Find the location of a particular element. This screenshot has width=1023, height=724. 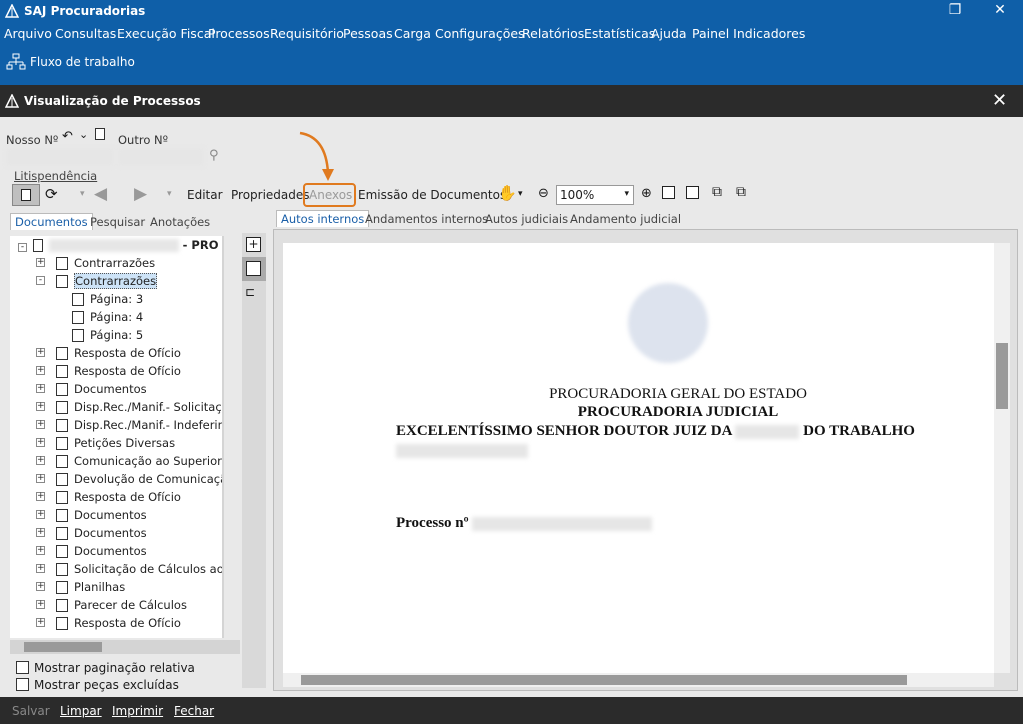

search-icon: ⚲ is located at coordinates (214, 155).